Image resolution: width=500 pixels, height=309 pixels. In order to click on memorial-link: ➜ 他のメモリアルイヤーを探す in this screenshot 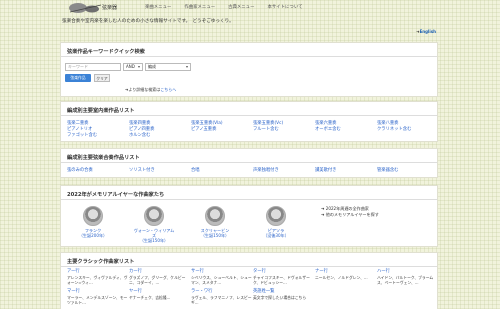, I will do `click(350, 215)`.